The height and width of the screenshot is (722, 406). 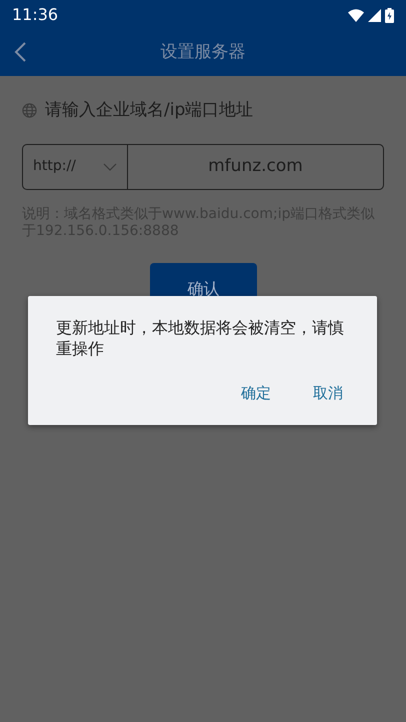 What do you see at coordinates (356, 15) in the screenshot?
I see `wifi-icon` at bounding box center [356, 15].